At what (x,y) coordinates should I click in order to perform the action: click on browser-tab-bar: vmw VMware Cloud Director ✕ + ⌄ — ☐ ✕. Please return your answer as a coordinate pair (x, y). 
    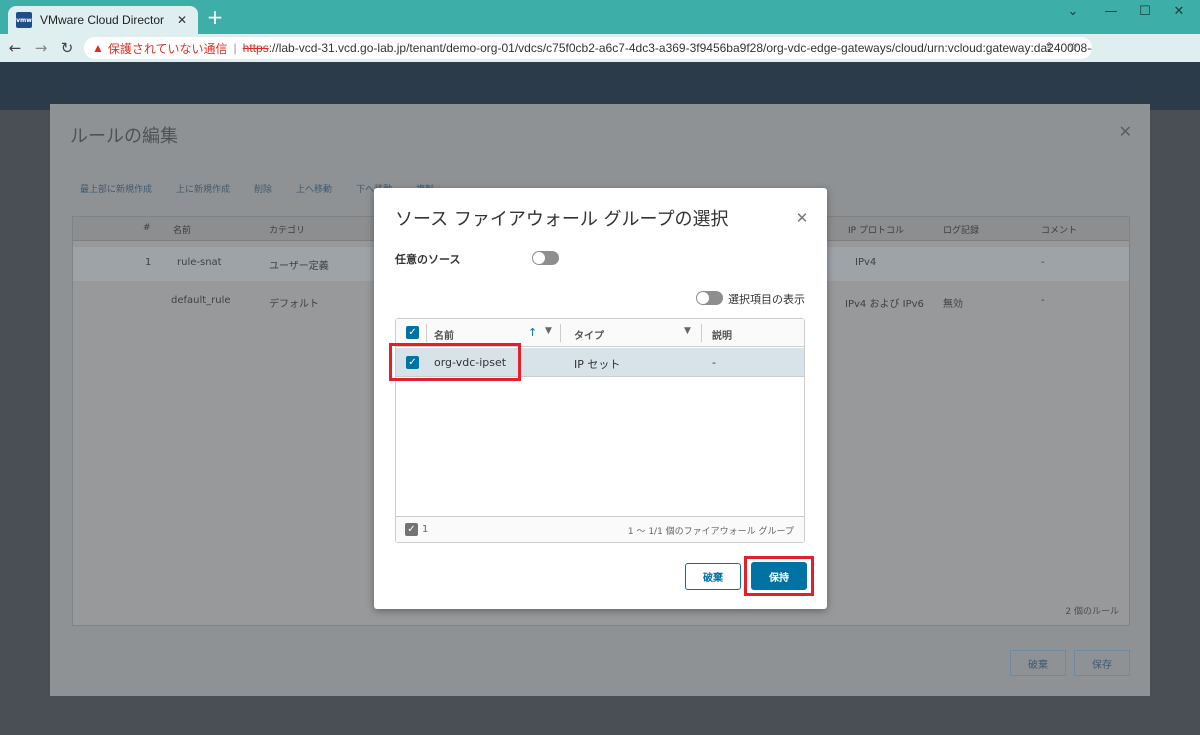
    Looking at the image, I should click on (600, 17).